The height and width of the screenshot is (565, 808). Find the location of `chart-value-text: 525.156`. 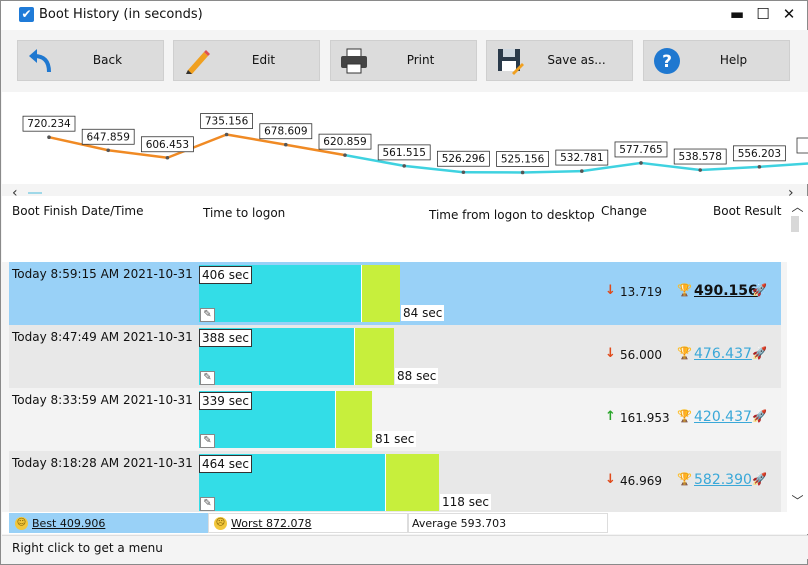

chart-value-text: 525.156 is located at coordinates (523, 159).